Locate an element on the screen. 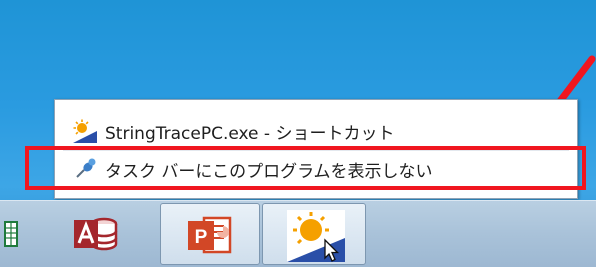 The width and height of the screenshot is (596, 267). taskbar-button-access is located at coordinates (94, 234).